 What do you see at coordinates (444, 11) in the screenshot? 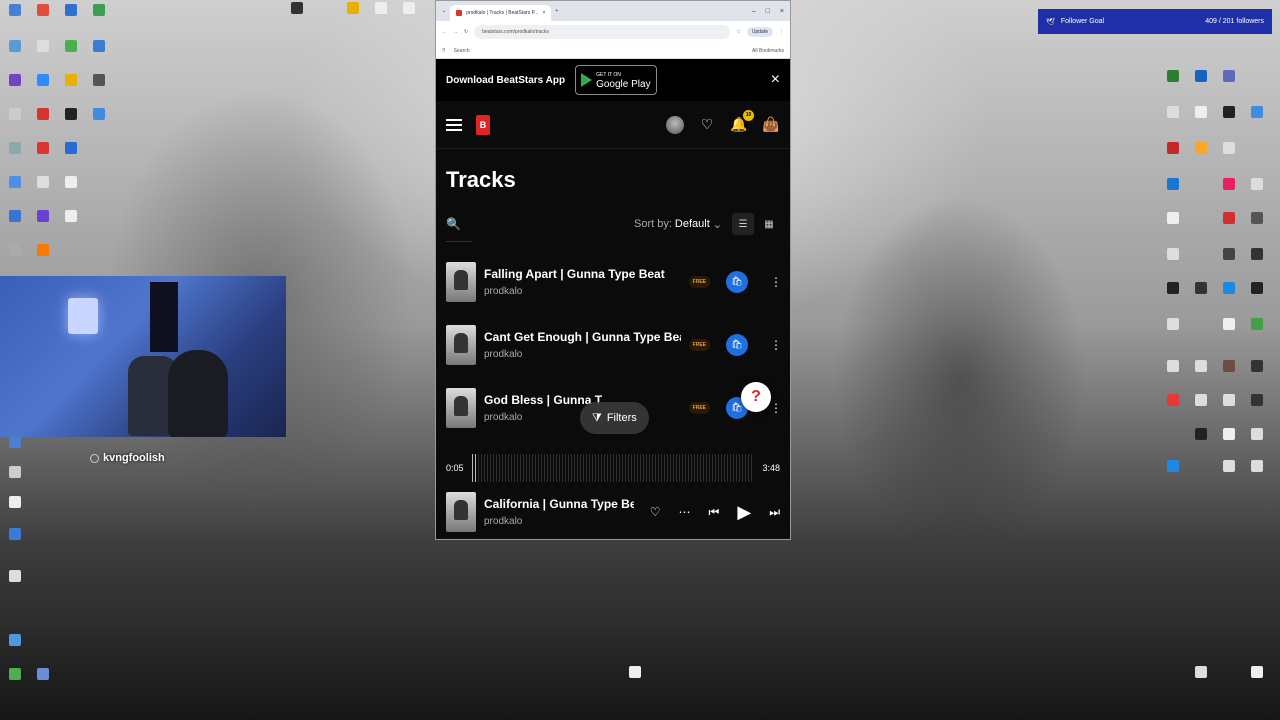
I see `tab-list-icon: ⌄` at bounding box center [444, 11].